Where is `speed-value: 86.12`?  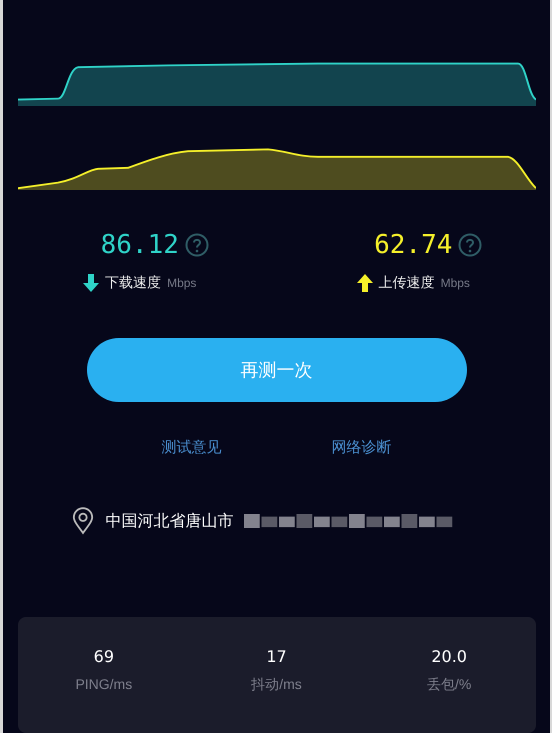 speed-value: 86.12 is located at coordinates (139, 245).